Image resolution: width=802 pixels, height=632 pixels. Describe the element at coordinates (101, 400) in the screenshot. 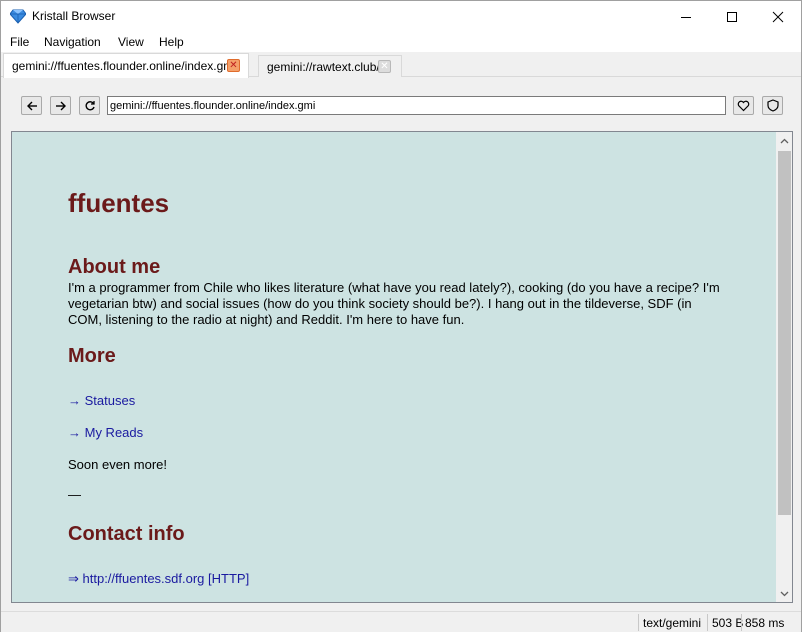

I see `link-statuses: → Statuses` at that location.